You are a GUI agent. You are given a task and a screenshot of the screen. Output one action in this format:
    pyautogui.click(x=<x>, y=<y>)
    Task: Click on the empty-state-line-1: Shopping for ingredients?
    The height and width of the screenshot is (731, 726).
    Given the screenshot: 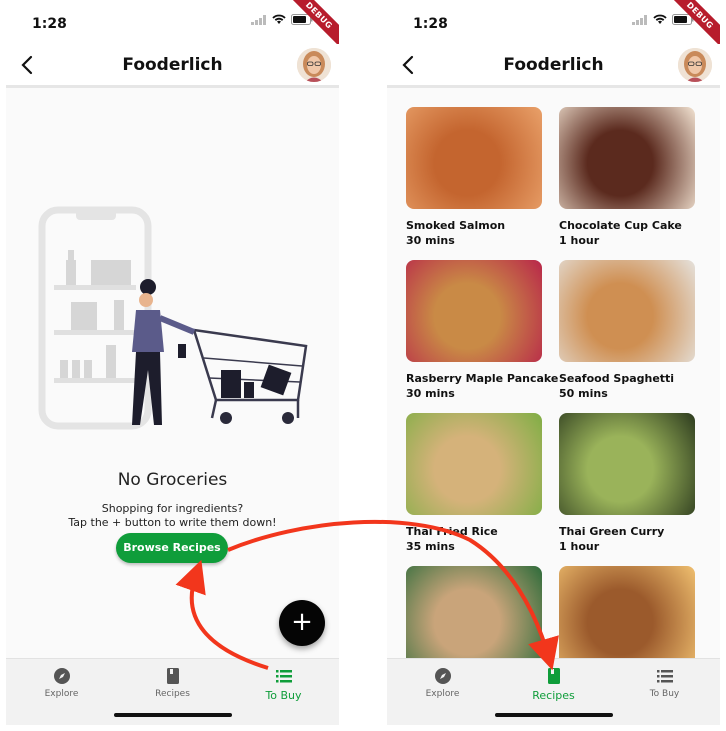 What is the action you would take?
    pyautogui.click(x=172, y=508)
    